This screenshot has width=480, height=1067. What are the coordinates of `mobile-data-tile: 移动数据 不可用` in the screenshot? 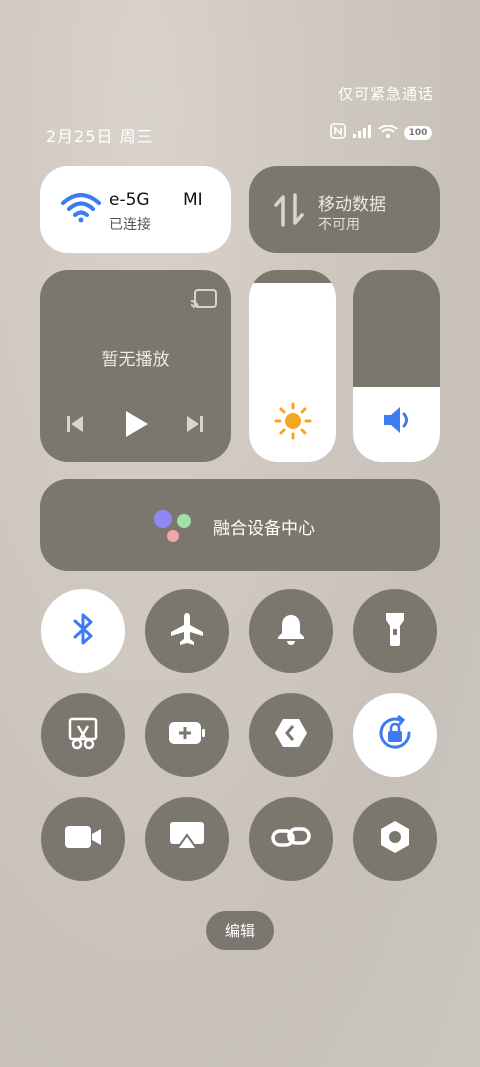 It's located at (344, 209).